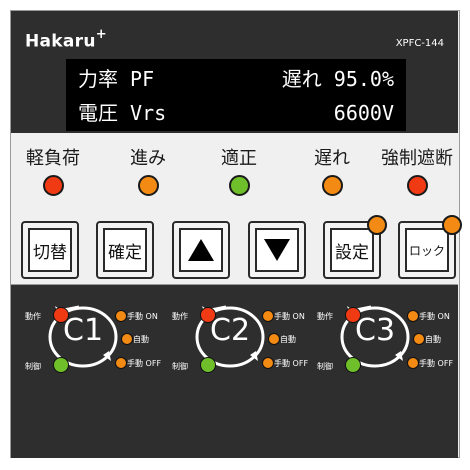 Image resolution: width=470 pixels, height=470 pixels. I want to click on settings-button: 設定, so click(355, 247).